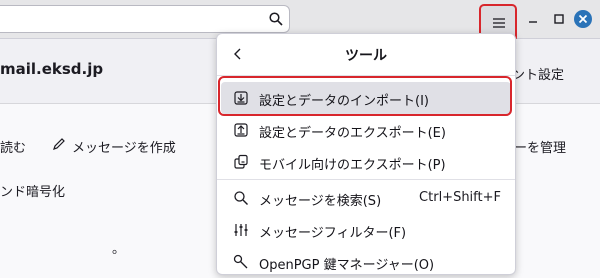 The image size is (600, 278). Describe the element at coordinates (499, 23) in the screenshot. I see `hamburger-icon` at that location.